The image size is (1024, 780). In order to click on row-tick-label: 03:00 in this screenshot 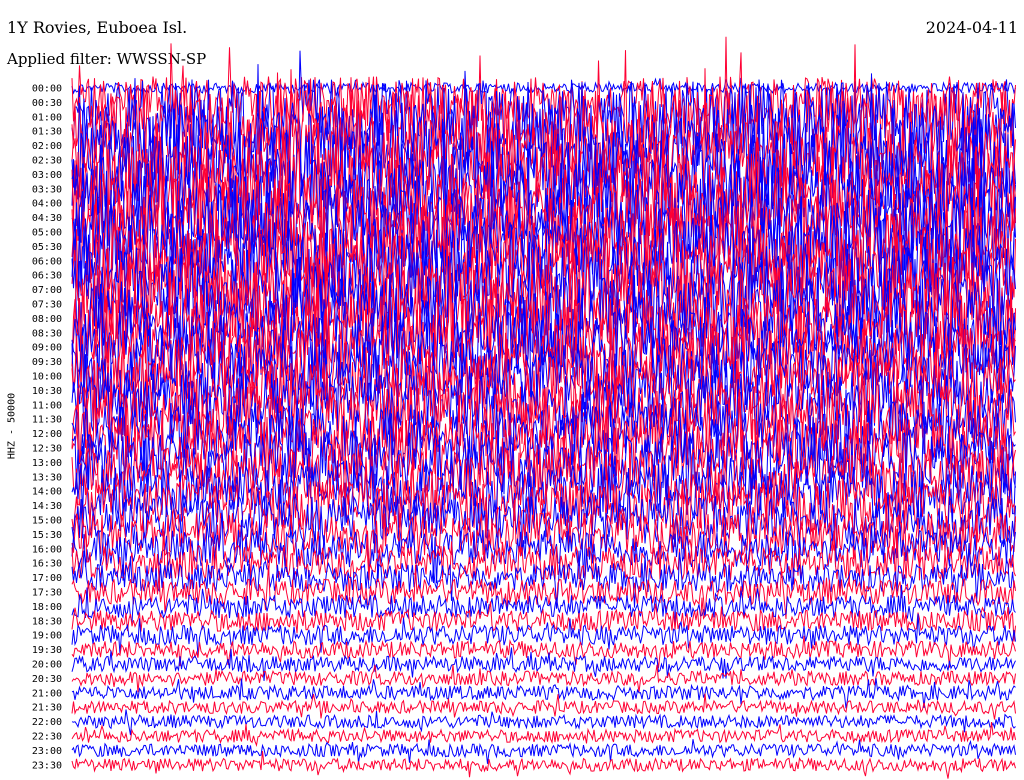, I will do `click(47, 175)`.